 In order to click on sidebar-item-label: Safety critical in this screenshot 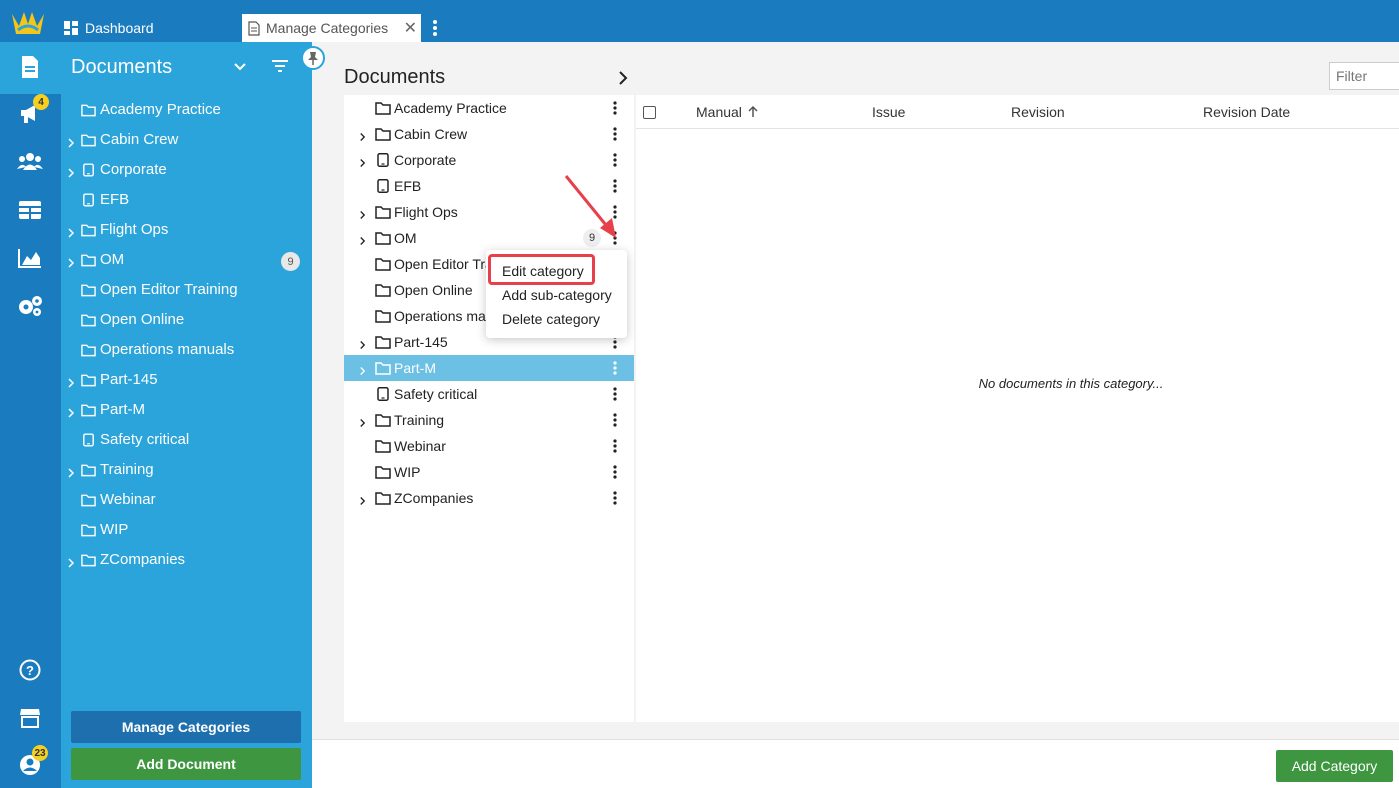, I will do `click(145, 439)`.